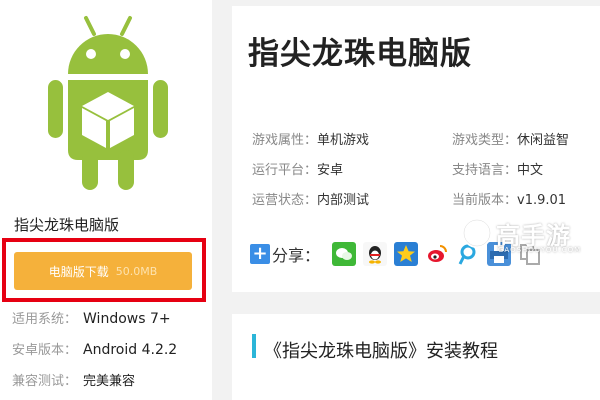 This screenshot has height=400, width=600. Describe the element at coordinates (360, 54) in the screenshot. I see `page-title: 指尖龙珠电脑版` at that location.